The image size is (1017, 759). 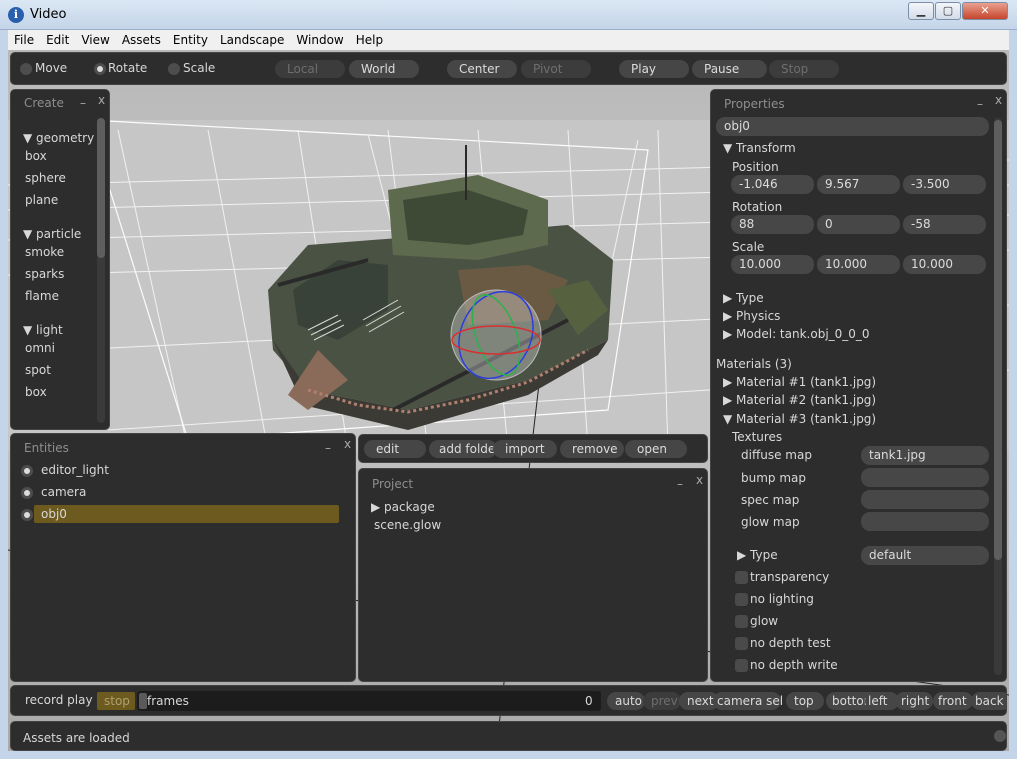 I want to click on front-view-button: front, so click(x=953, y=701).